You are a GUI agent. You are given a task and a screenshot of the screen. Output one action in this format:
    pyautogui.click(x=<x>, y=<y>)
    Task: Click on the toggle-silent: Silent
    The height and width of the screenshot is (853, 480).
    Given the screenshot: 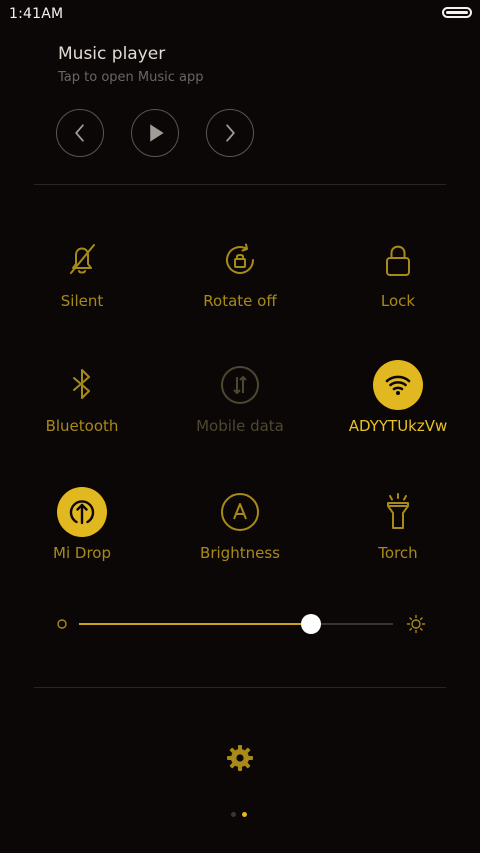 What is the action you would take?
    pyautogui.click(x=82, y=280)
    